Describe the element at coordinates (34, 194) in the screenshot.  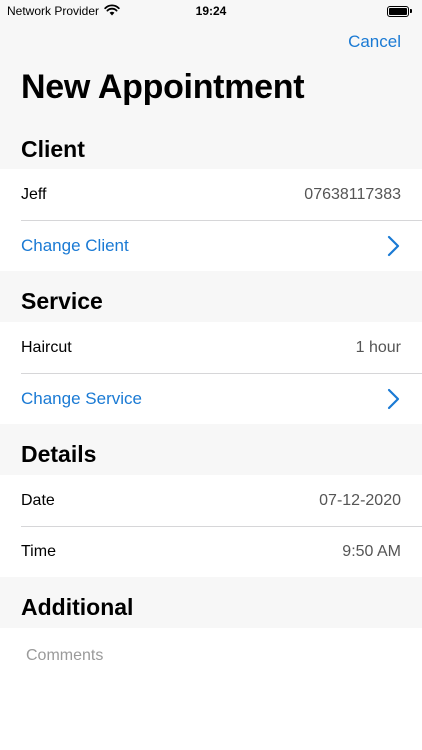
I see `client-name: Jeff` at that location.